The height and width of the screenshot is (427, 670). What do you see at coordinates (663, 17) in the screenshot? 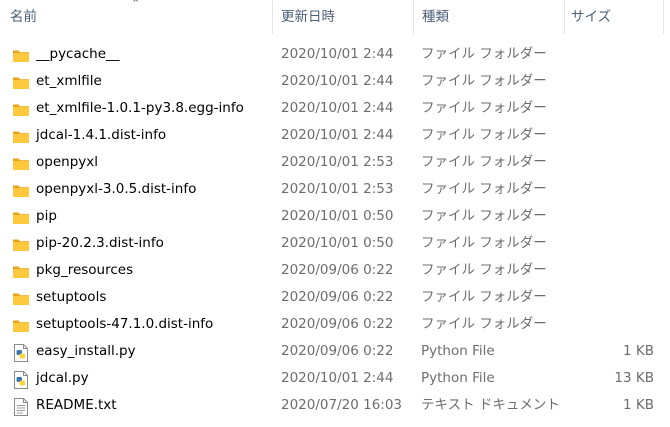
I see `column-divider` at bounding box center [663, 17].